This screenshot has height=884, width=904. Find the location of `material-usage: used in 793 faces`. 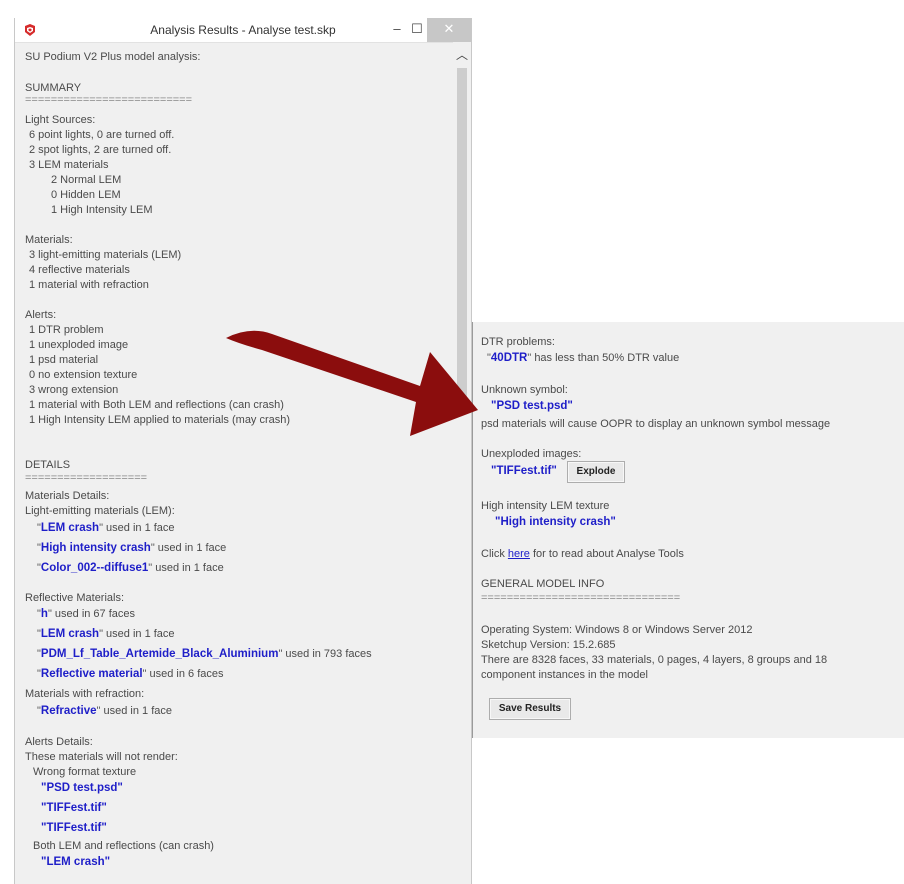

material-usage: used in 793 faces is located at coordinates (328, 654).